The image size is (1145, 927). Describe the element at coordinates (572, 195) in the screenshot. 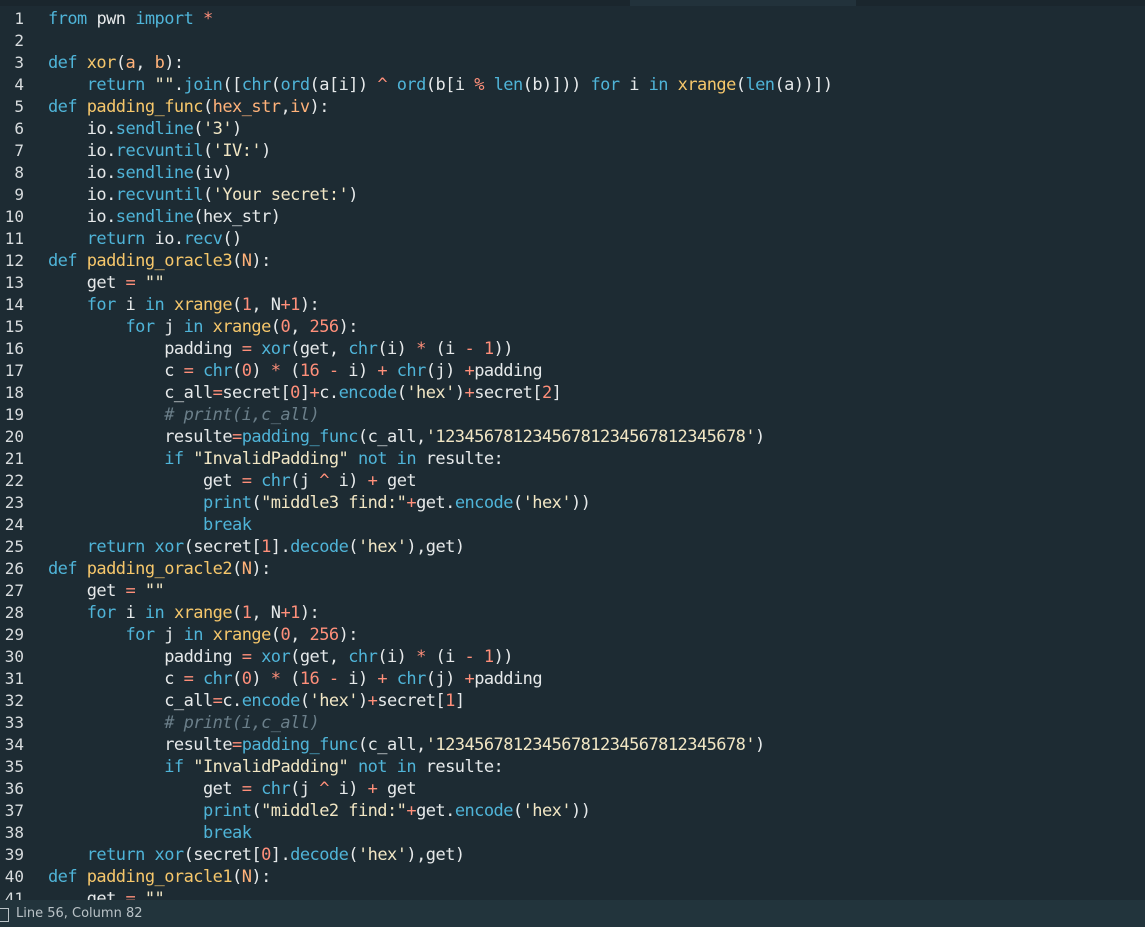

I see `code-line: 9 io.recvuntil('Your secret:')` at that location.